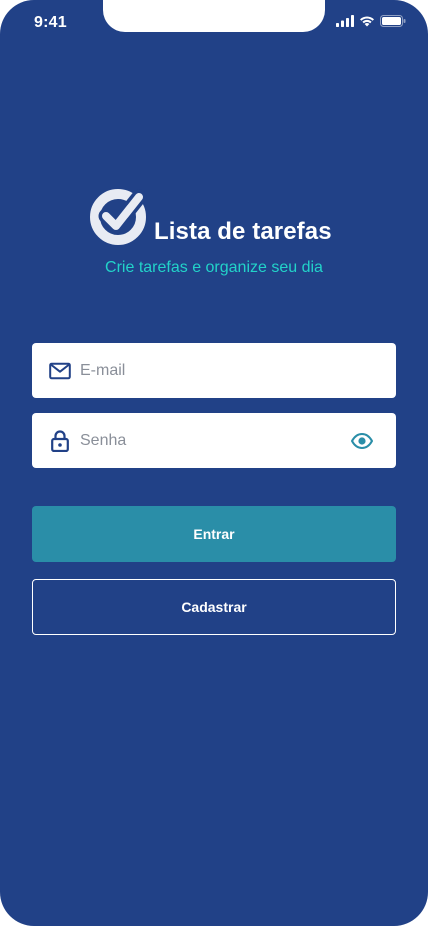  What do you see at coordinates (367, 21) in the screenshot?
I see `wifi-icon` at bounding box center [367, 21].